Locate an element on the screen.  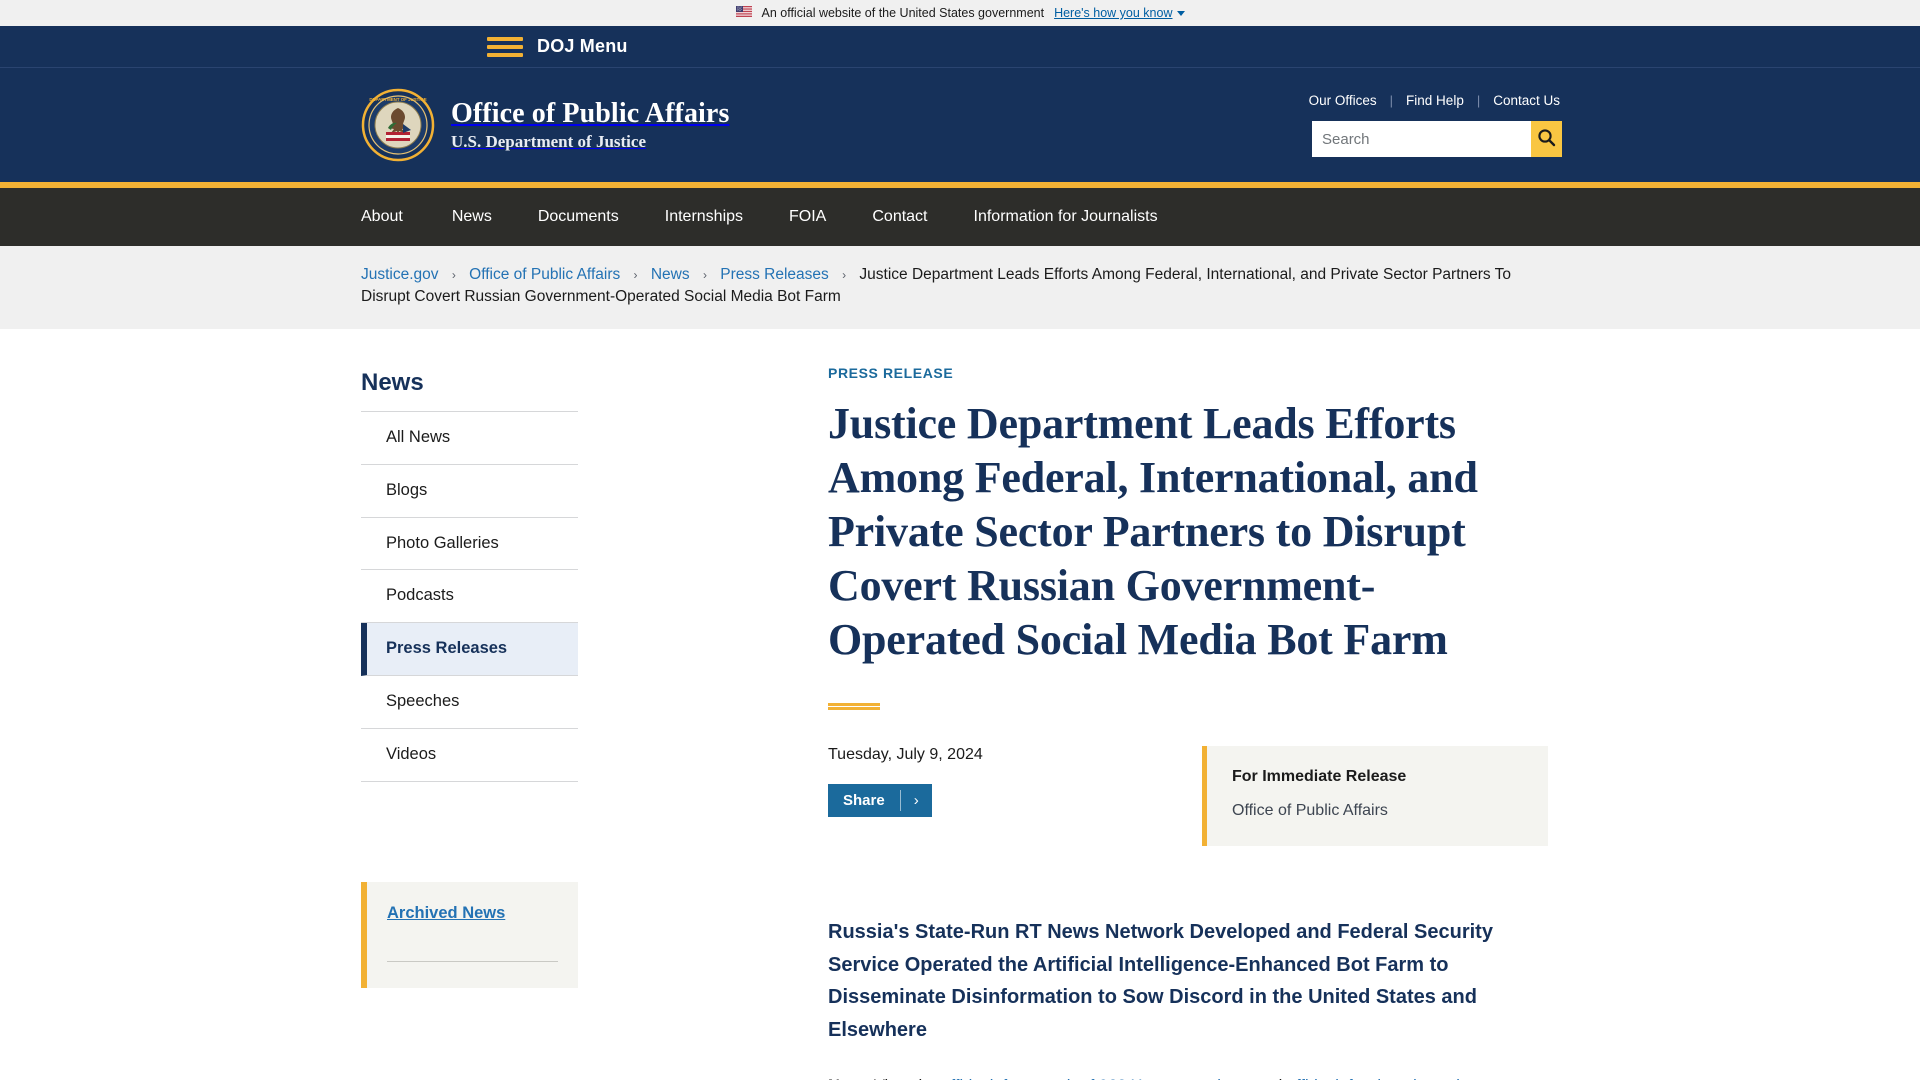
nav-item-foia: FOIA is located at coordinates (807, 217).